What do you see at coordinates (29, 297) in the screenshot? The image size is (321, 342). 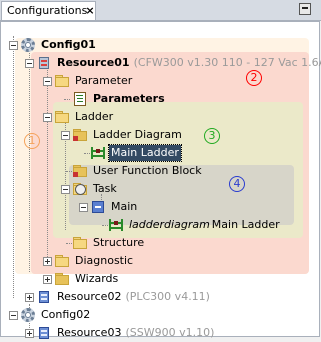 I see `expander-resource02` at bounding box center [29, 297].